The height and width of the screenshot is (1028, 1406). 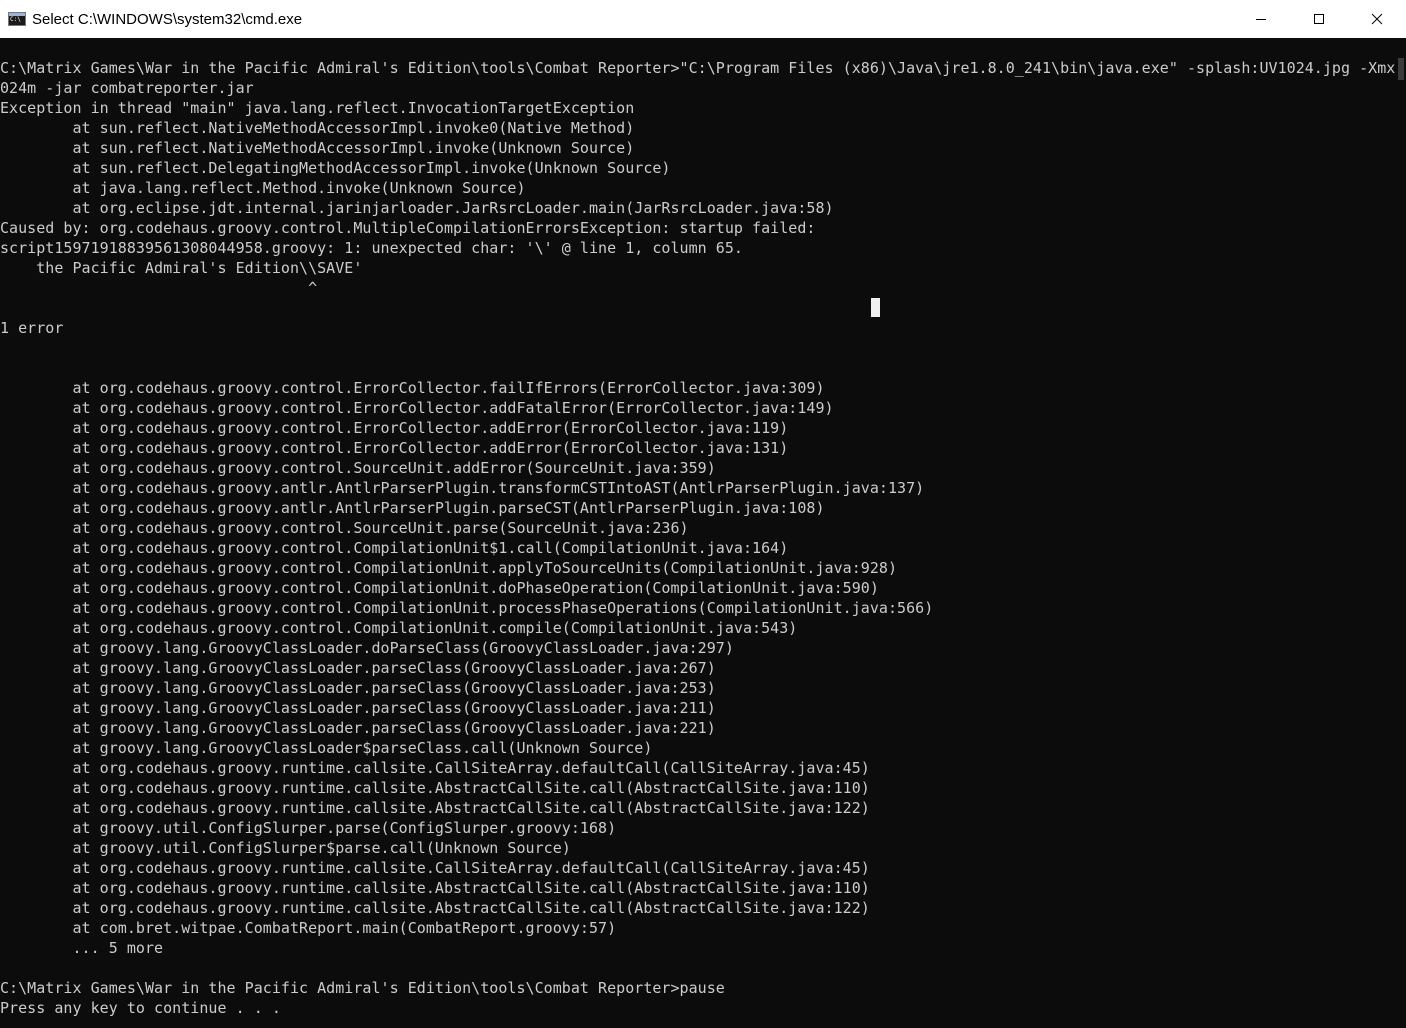 What do you see at coordinates (875, 307) in the screenshot?
I see `text-cursor` at bounding box center [875, 307].